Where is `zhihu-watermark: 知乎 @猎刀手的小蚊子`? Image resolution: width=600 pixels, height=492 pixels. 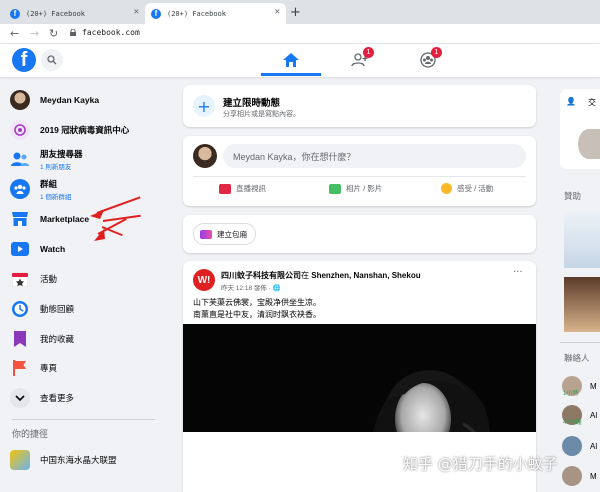
zhihu-watermark: 知乎 @猎刀手的小蚊子 is located at coordinates (480, 464).